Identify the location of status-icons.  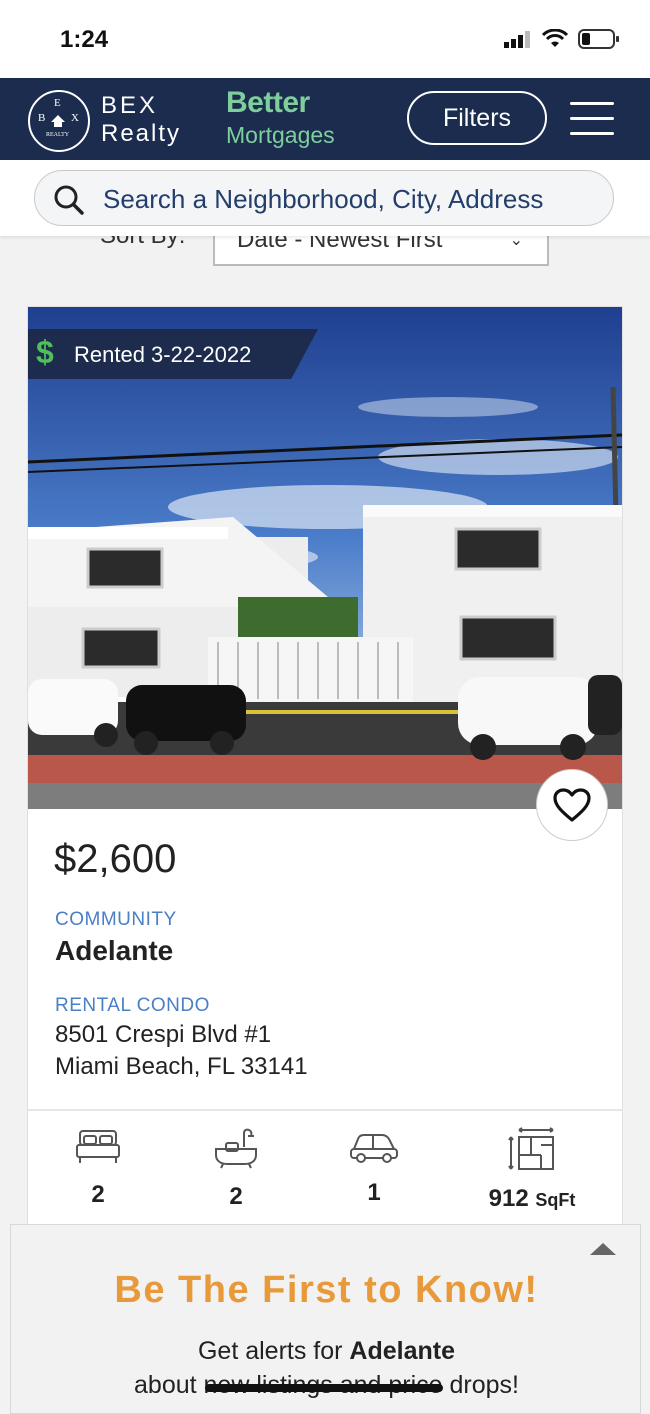
(562, 39).